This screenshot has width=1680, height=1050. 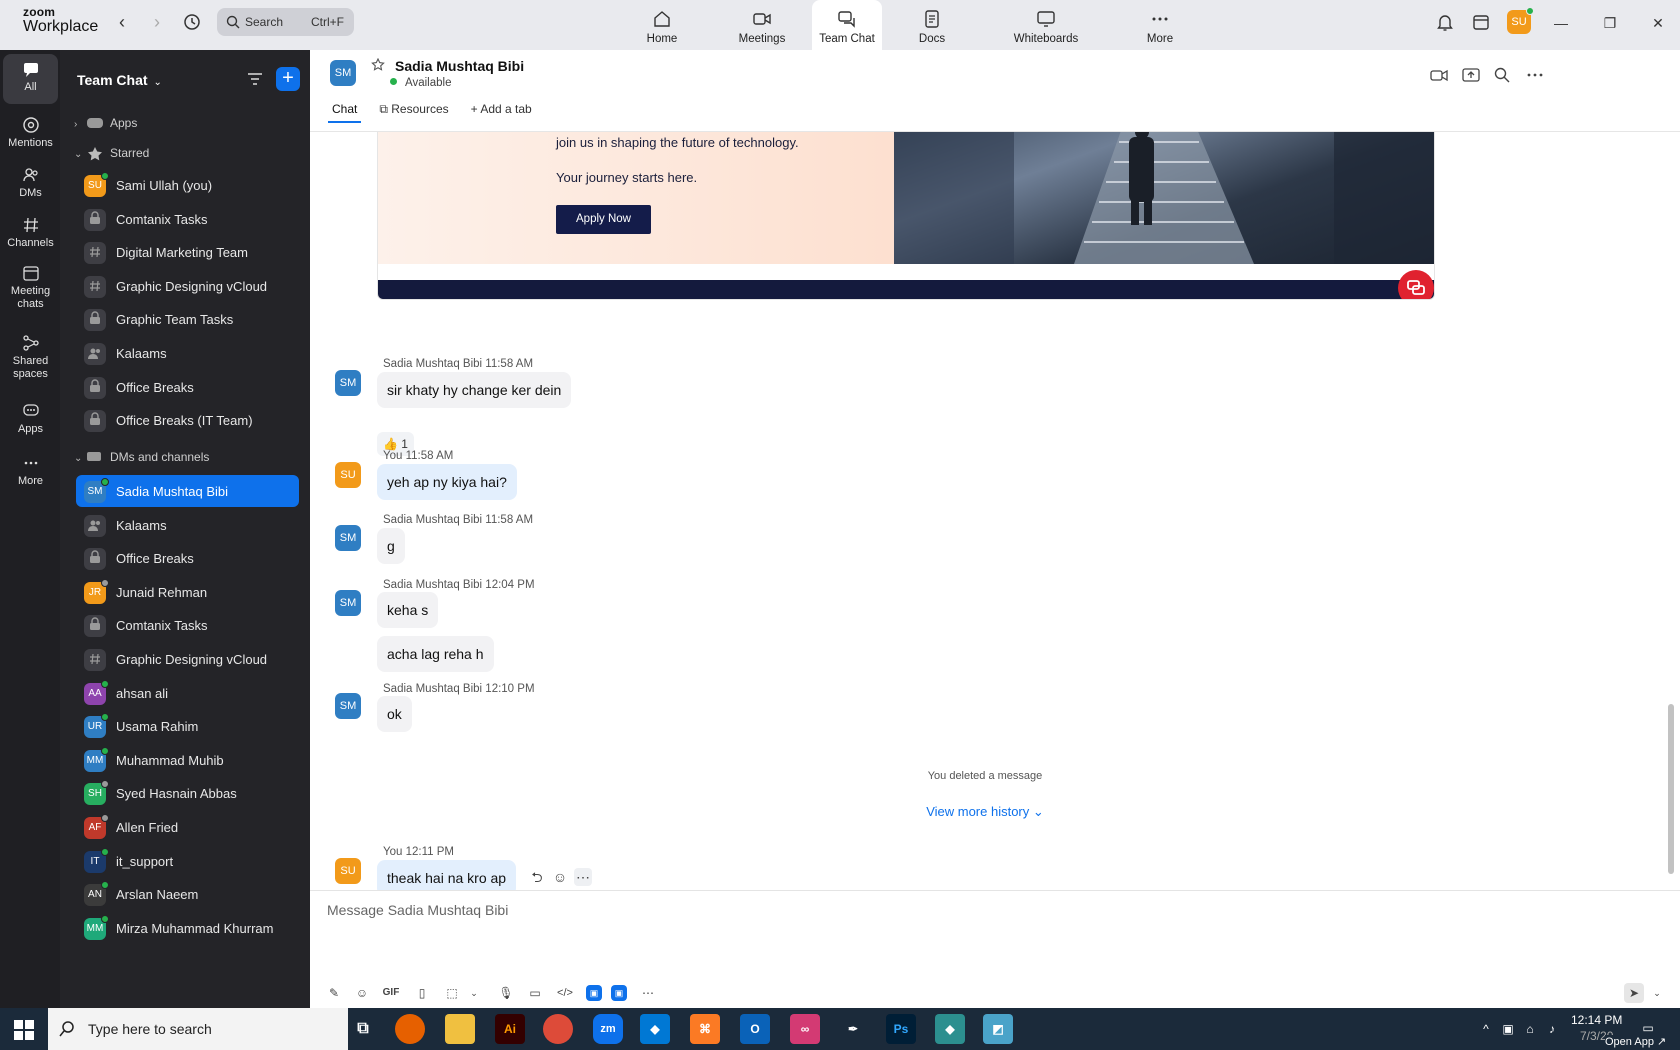 What do you see at coordinates (506, 993) in the screenshot?
I see `microphone-icon: 🎙` at bounding box center [506, 993].